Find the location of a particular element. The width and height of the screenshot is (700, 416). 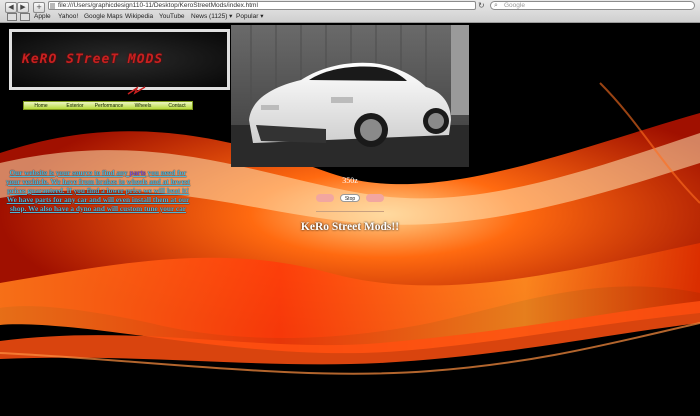

nav-performance: Performance is located at coordinates (109, 106).